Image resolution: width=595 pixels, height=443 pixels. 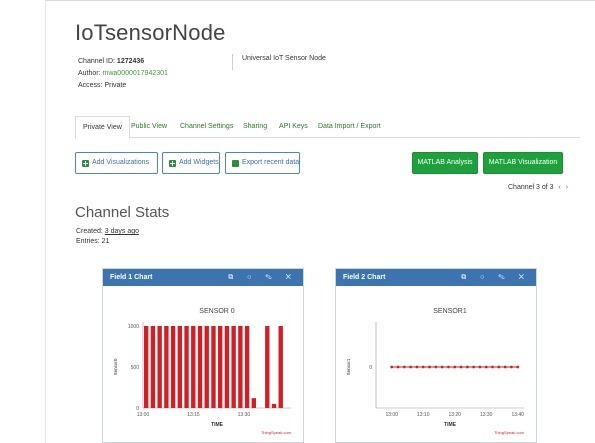 I want to click on y-tick-label: 0, so click(x=370, y=368).